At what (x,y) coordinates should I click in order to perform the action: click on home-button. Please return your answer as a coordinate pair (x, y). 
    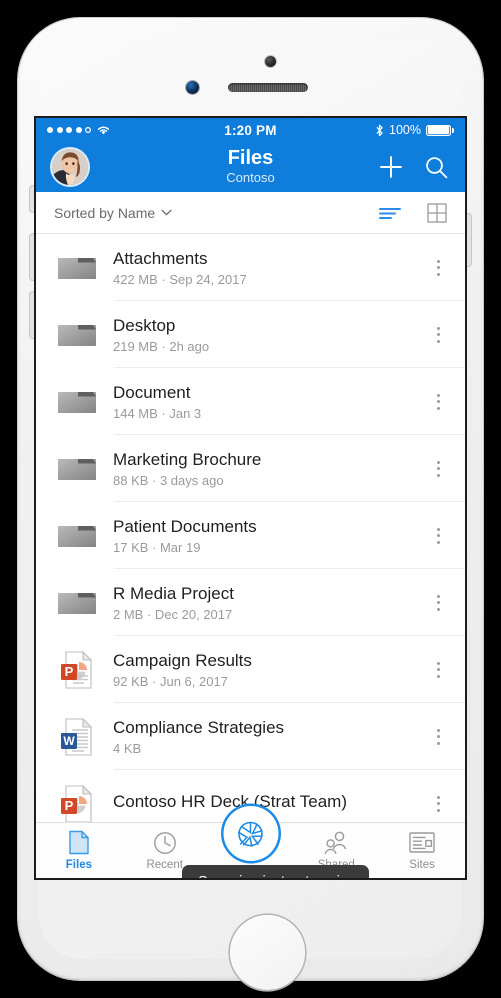
    Looking at the image, I should click on (267, 952).